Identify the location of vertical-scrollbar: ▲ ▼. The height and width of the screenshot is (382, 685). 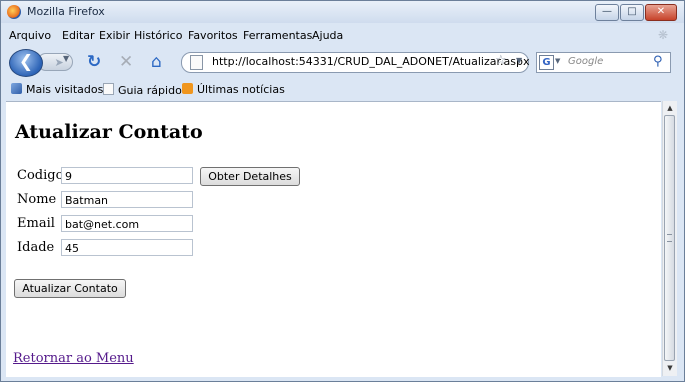
(669, 238).